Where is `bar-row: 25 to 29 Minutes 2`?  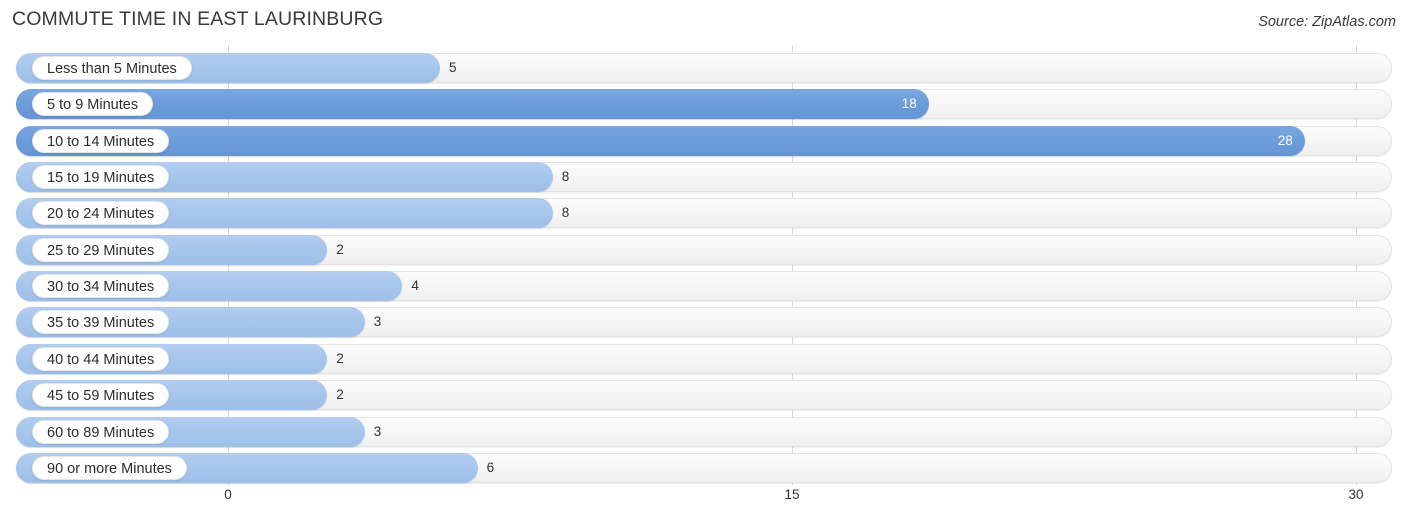 bar-row: 25 to 29 Minutes 2 is located at coordinates (703, 249).